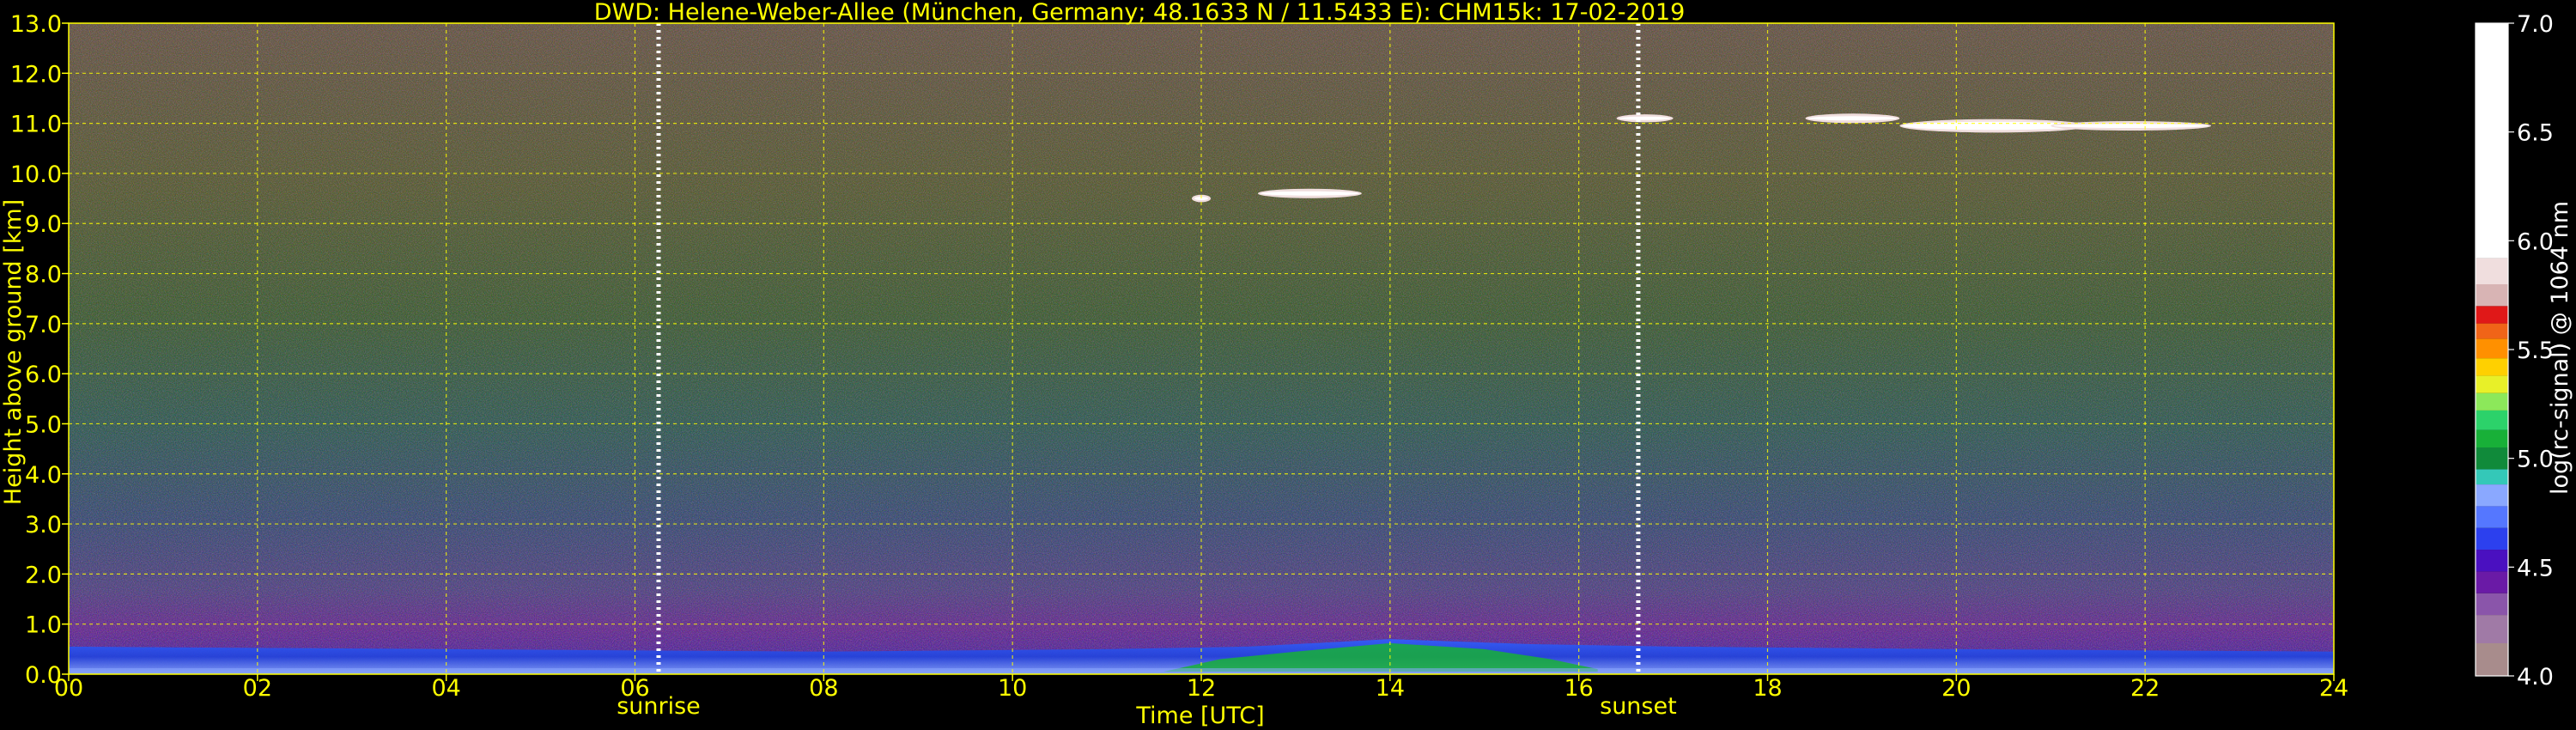 The height and width of the screenshot is (730, 2576). What do you see at coordinates (258, 688) in the screenshot?
I see `x-tick-label: 02` at bounding box center [258, 688].